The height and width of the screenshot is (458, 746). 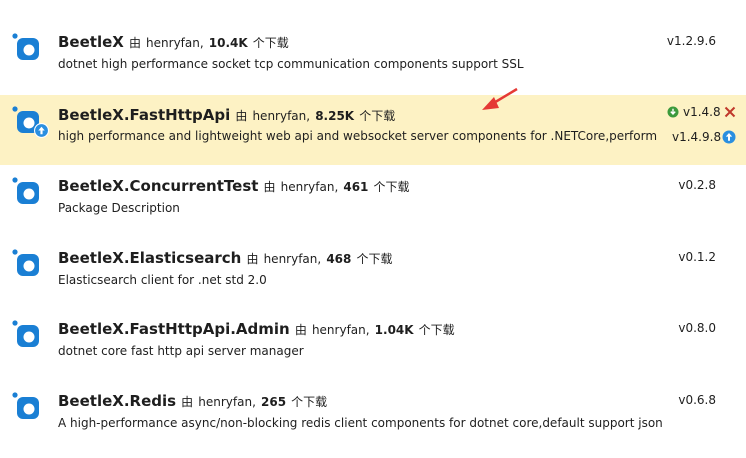 What do you see at coordinates (697, 400) in the screenshot?
I see `package-version: v0.6.8` at bounding box center [697, 400].